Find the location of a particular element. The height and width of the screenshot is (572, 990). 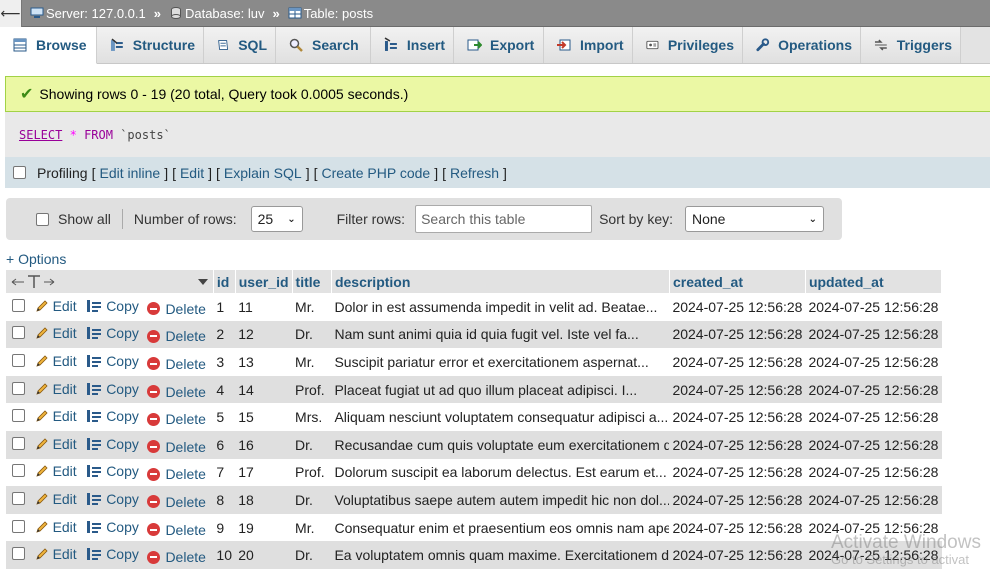

rows-per-page-select: 25 ⌄ is located at coordinates (276, 219).